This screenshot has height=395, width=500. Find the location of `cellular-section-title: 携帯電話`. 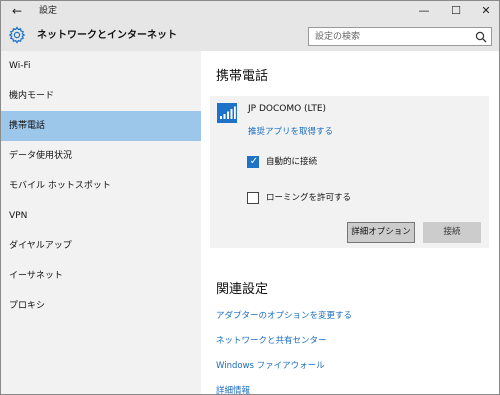

cellular-section-title: 携帯電話 is located at coordinates (242, 76).